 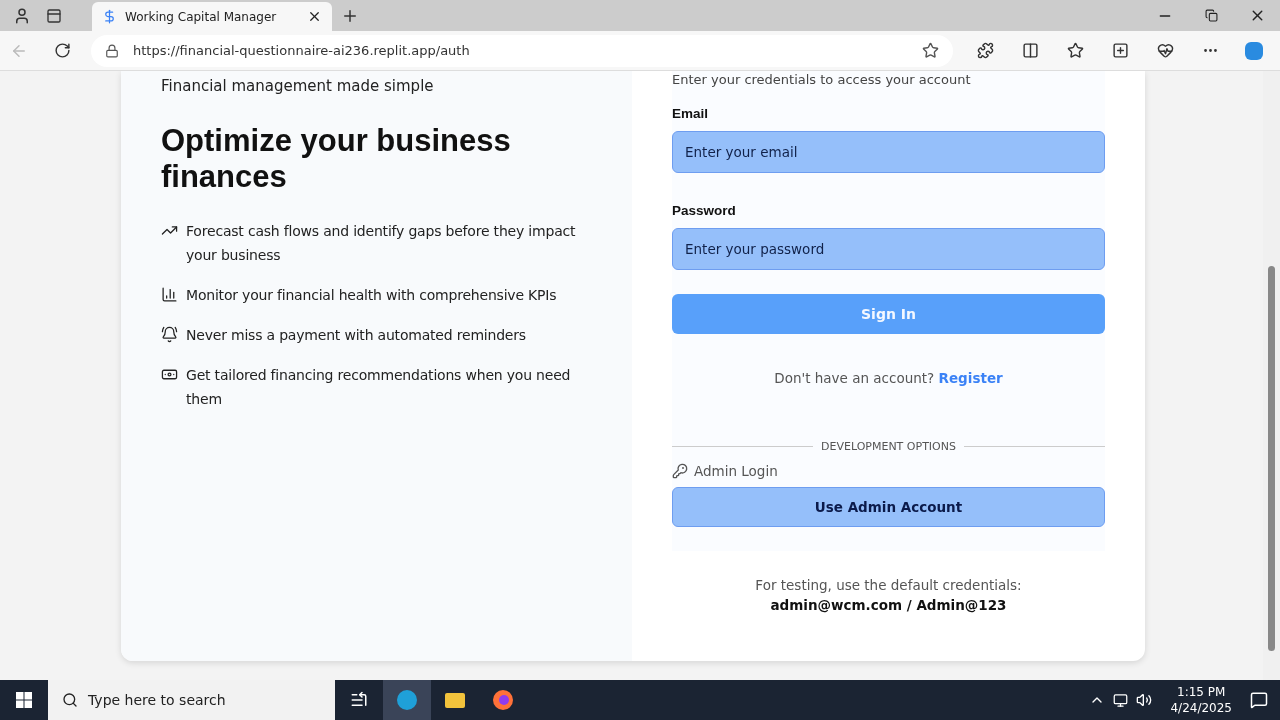 I want to click on register-prompt: Don't have an account? Register, so click(x=888, y=378).